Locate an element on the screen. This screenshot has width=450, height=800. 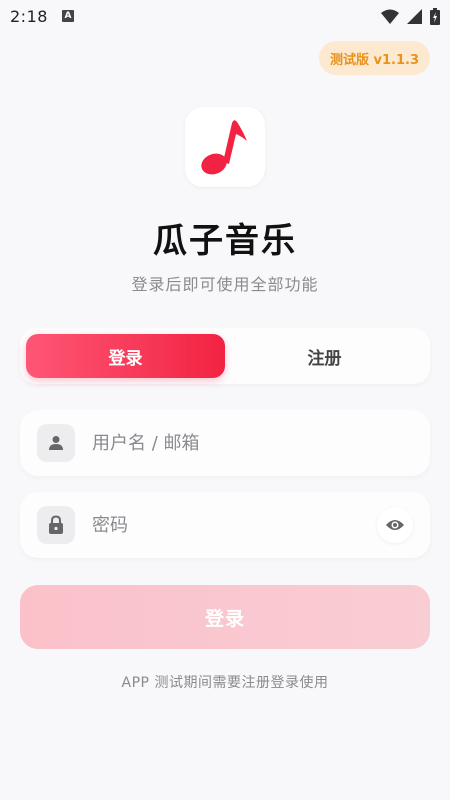
tab-login: 登录 is located at coordinates (125, 356).